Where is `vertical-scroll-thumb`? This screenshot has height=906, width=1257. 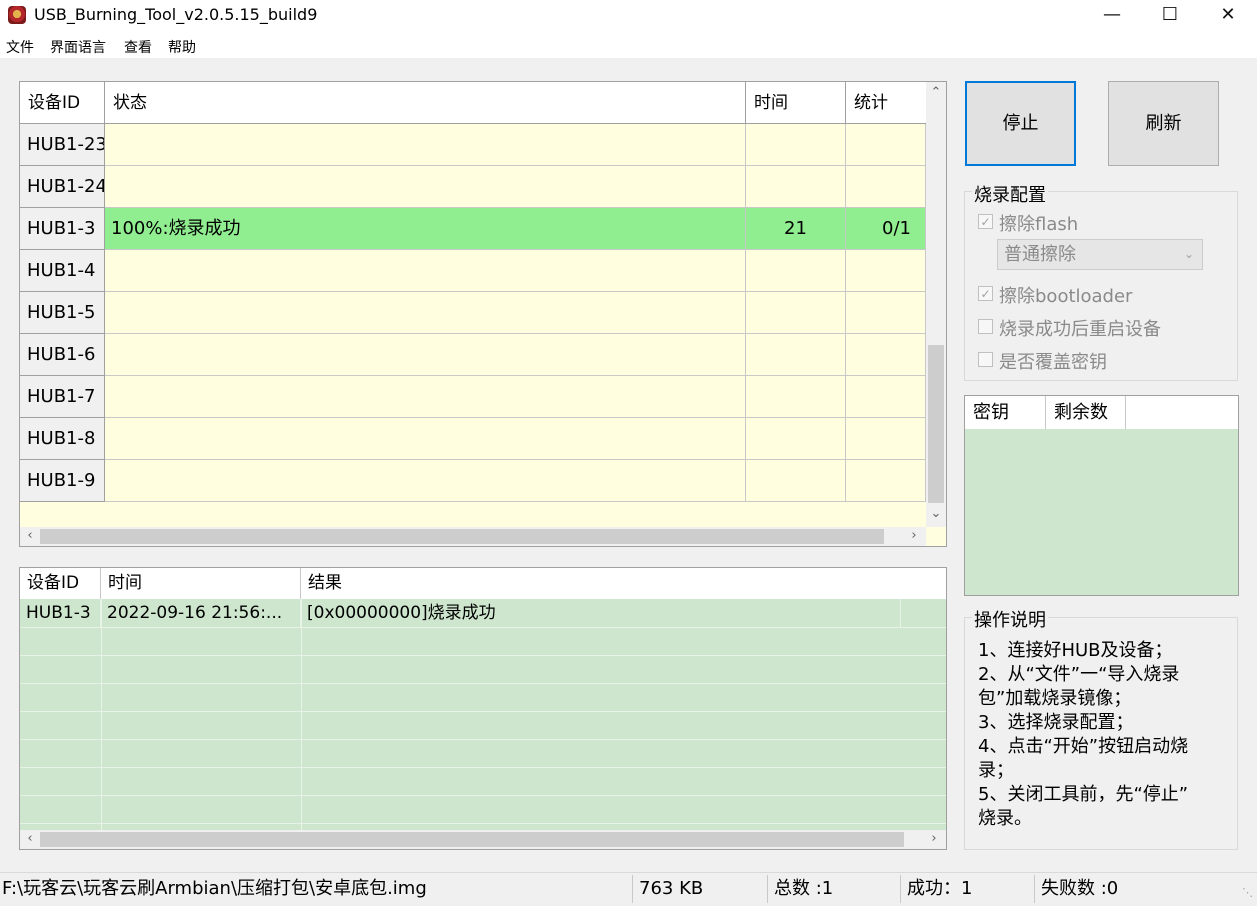 vertical-scroll-thumb is located at coordinates (936, 424).